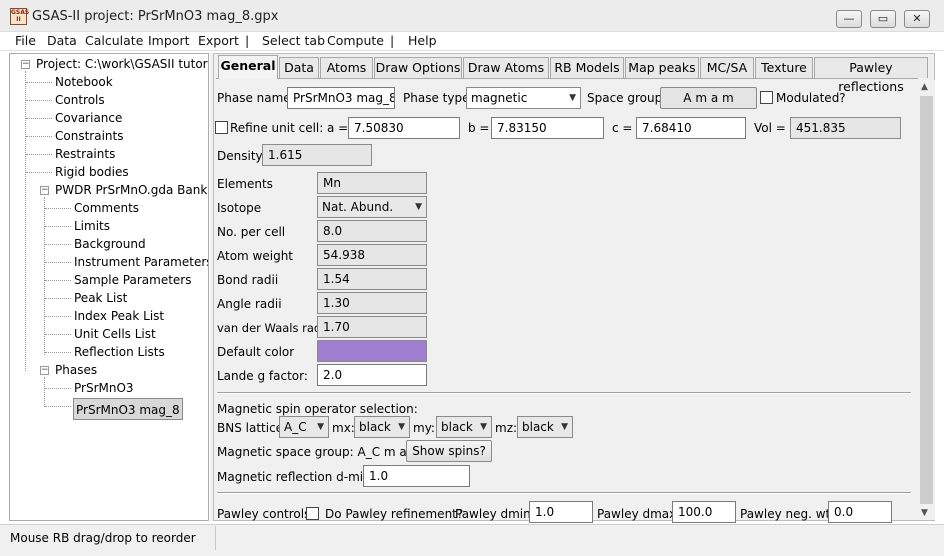  What do you see at coordinates (924, 513) in the screenshot?
I see `scroll-down-icon: ▼` at bounding box center [924, 513].